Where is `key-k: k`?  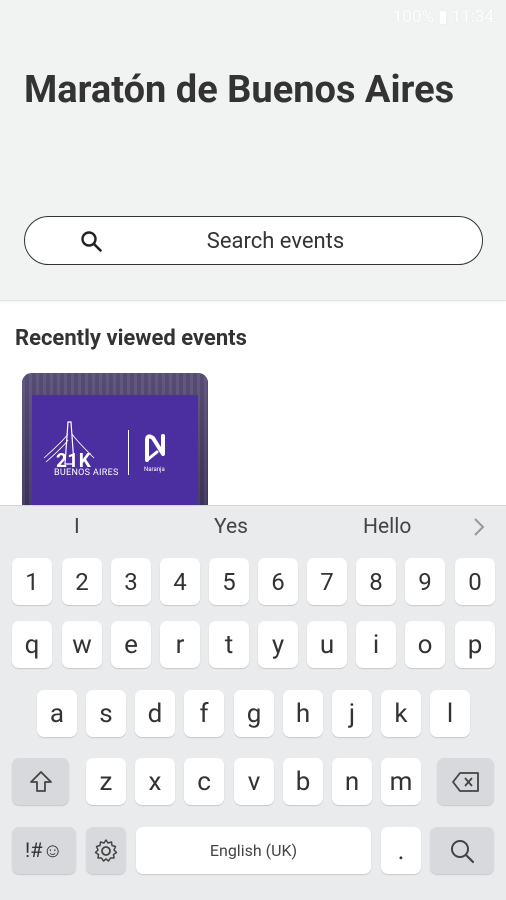
key-k: k is located at coordinates (401, 713).